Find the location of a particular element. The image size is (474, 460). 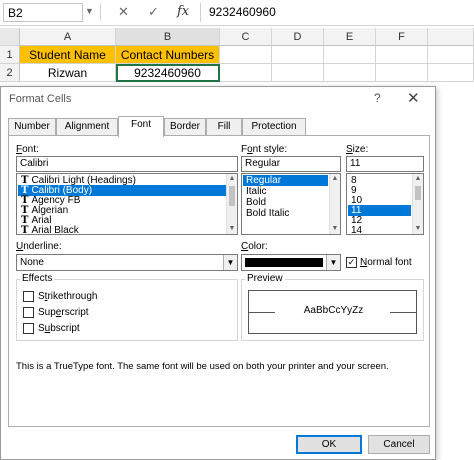

formula-bar-separator is located at coordinates (100, 12).